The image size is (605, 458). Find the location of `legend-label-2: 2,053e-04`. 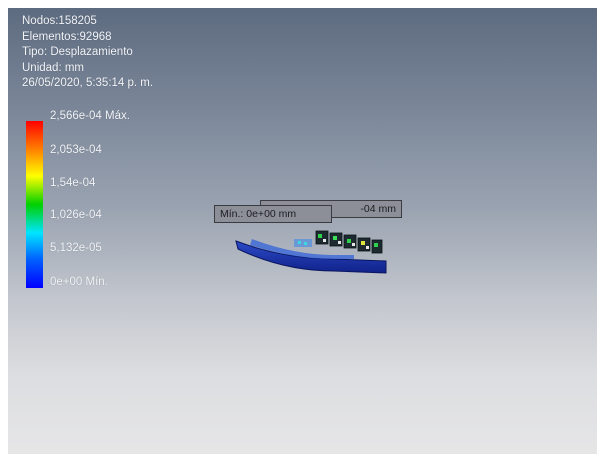

legend-label-2: 2,053e-04 is located at coordinates (76, 150).